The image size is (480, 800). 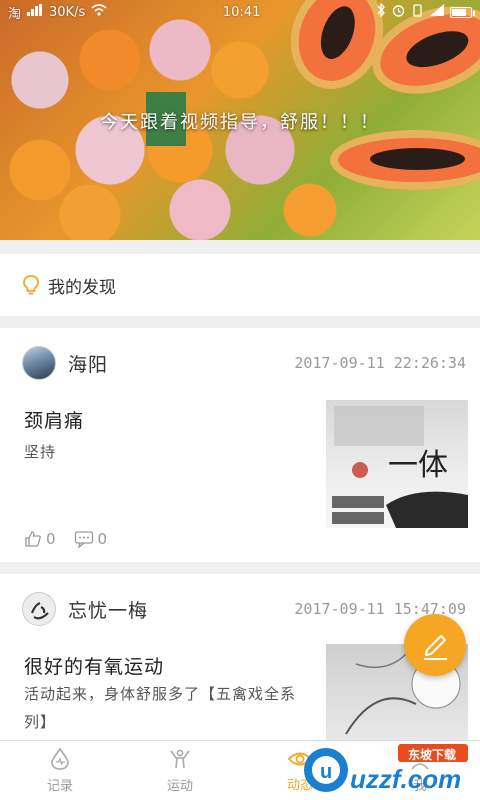 I want to click on compose-button, so click(x=435, y=645).